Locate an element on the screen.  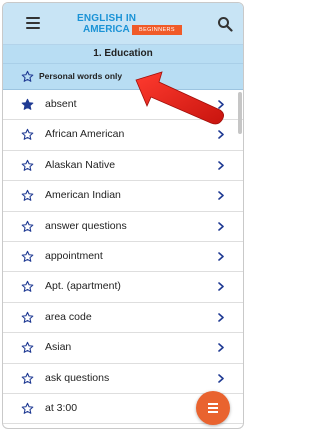
word-label: at 3:00 is located at coordinates (61, 407).